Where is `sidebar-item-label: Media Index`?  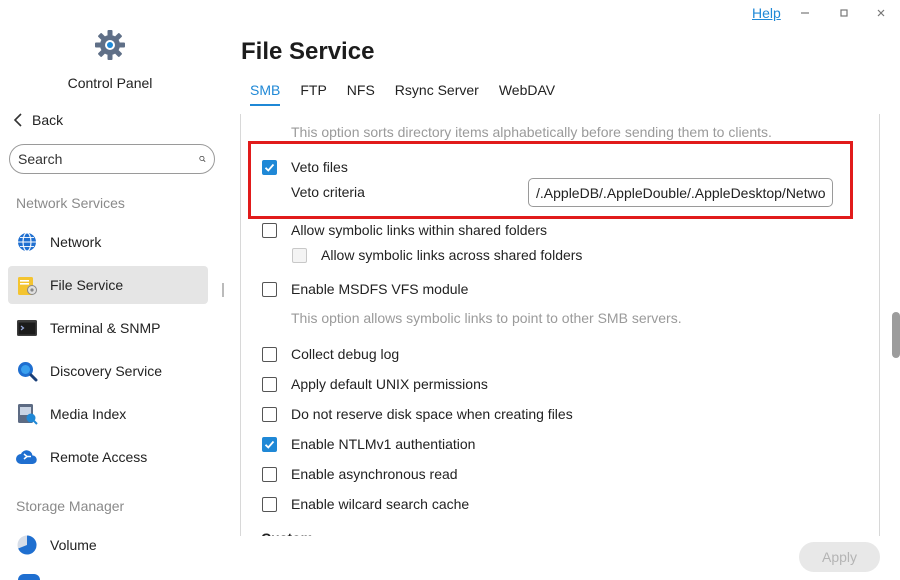 sidebar-item-label: Media Index is located at coordinates (88, 414).